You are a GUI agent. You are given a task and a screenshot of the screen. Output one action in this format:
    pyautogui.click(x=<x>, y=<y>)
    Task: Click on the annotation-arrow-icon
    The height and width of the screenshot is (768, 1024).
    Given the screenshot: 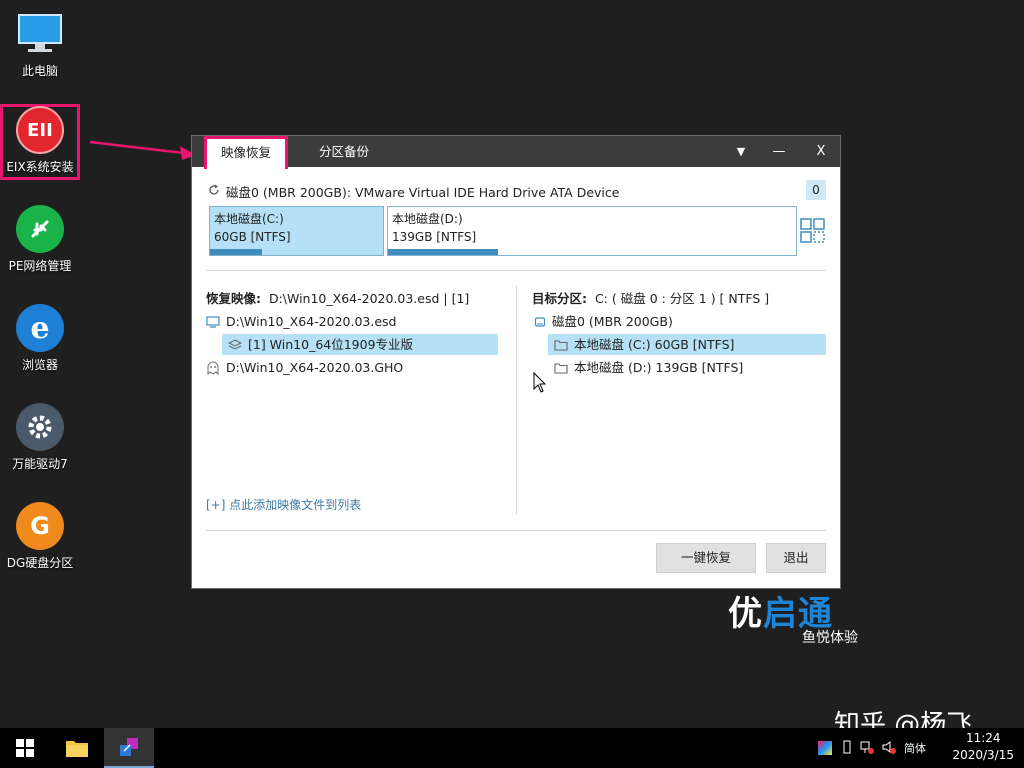 What is the action you would take?
    pyautogui.click(x=142, y=150)
    